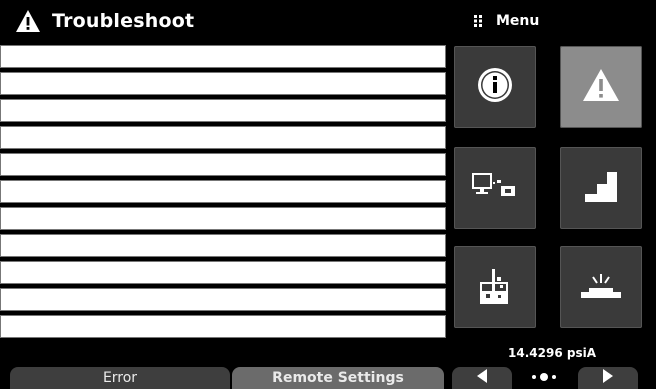 The width and height of the screenshot is (656, 389). I want to click on steps-tile, so click(601, 188).